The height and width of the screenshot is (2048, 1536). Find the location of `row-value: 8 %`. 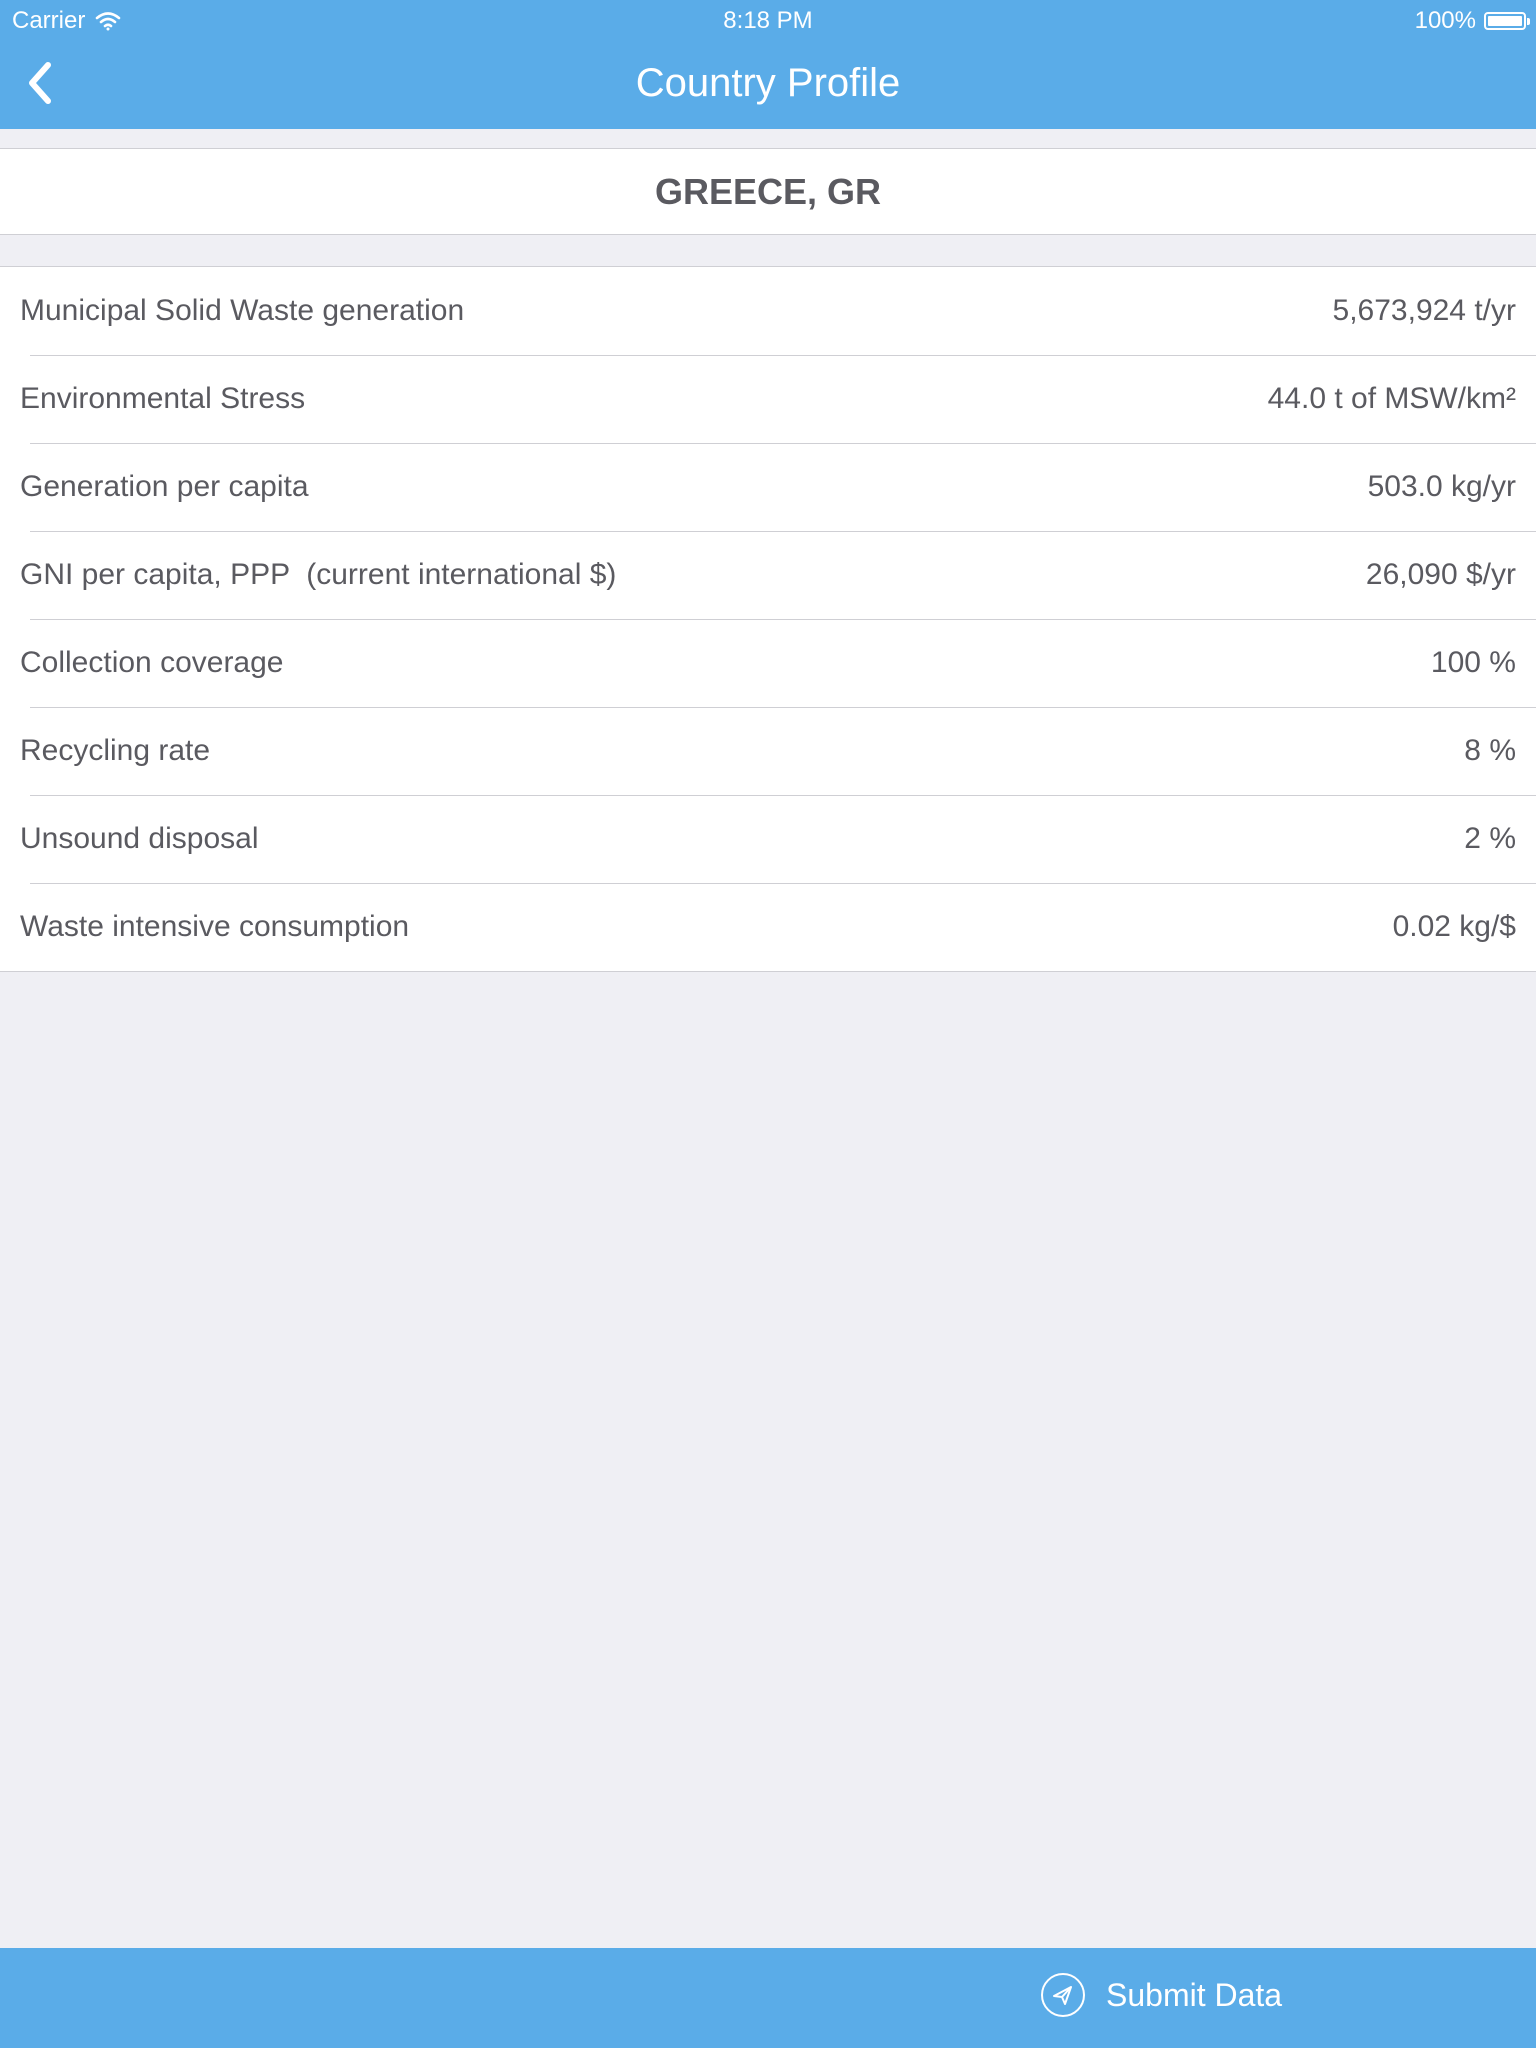

row-value: 8 % is located at coordinates (1490, 750).